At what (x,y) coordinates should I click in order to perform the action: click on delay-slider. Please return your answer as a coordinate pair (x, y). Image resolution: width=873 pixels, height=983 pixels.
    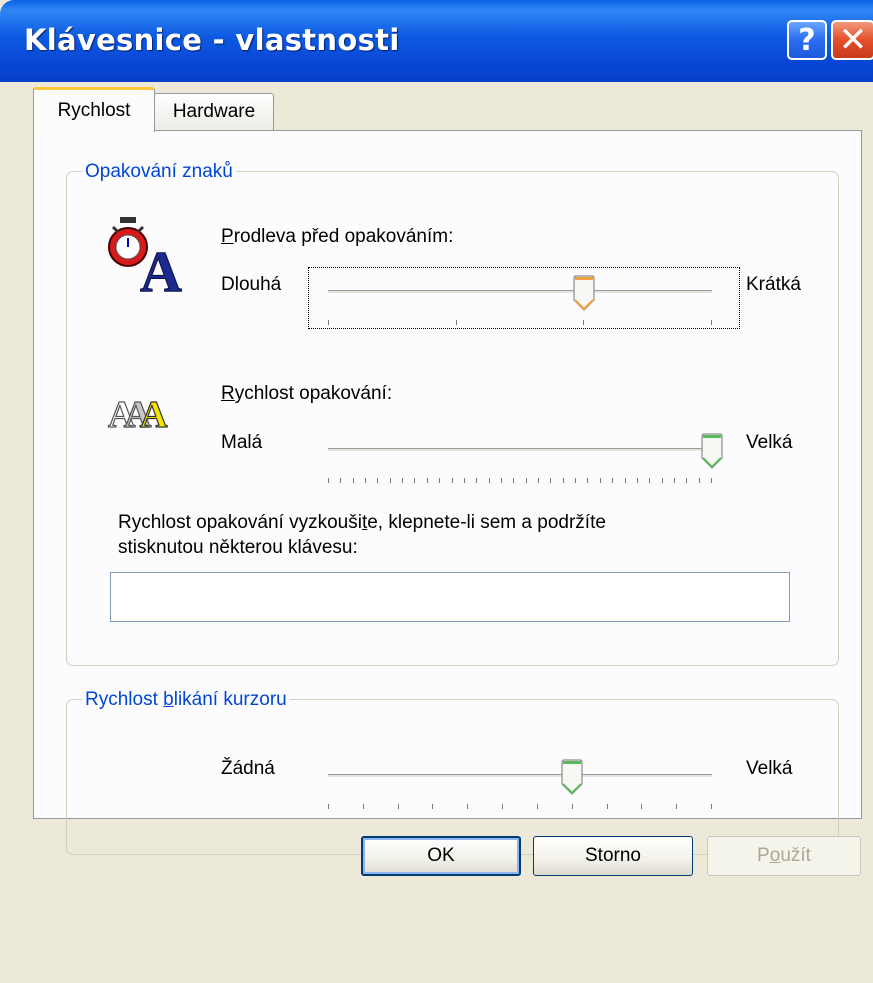
    Looking at the image, I should click on (520, 298).